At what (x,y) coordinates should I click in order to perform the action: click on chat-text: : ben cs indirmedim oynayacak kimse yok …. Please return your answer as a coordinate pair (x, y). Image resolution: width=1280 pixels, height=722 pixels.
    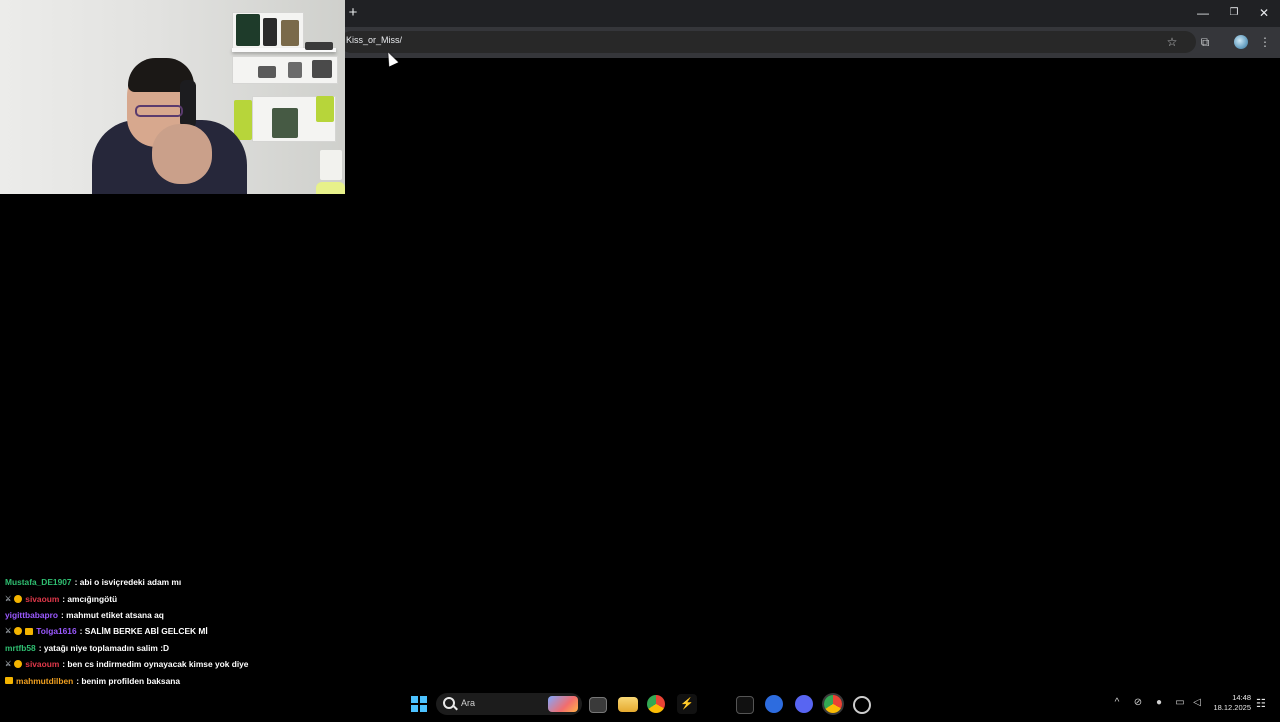
    Looking at the image, I should click on (155, 664).